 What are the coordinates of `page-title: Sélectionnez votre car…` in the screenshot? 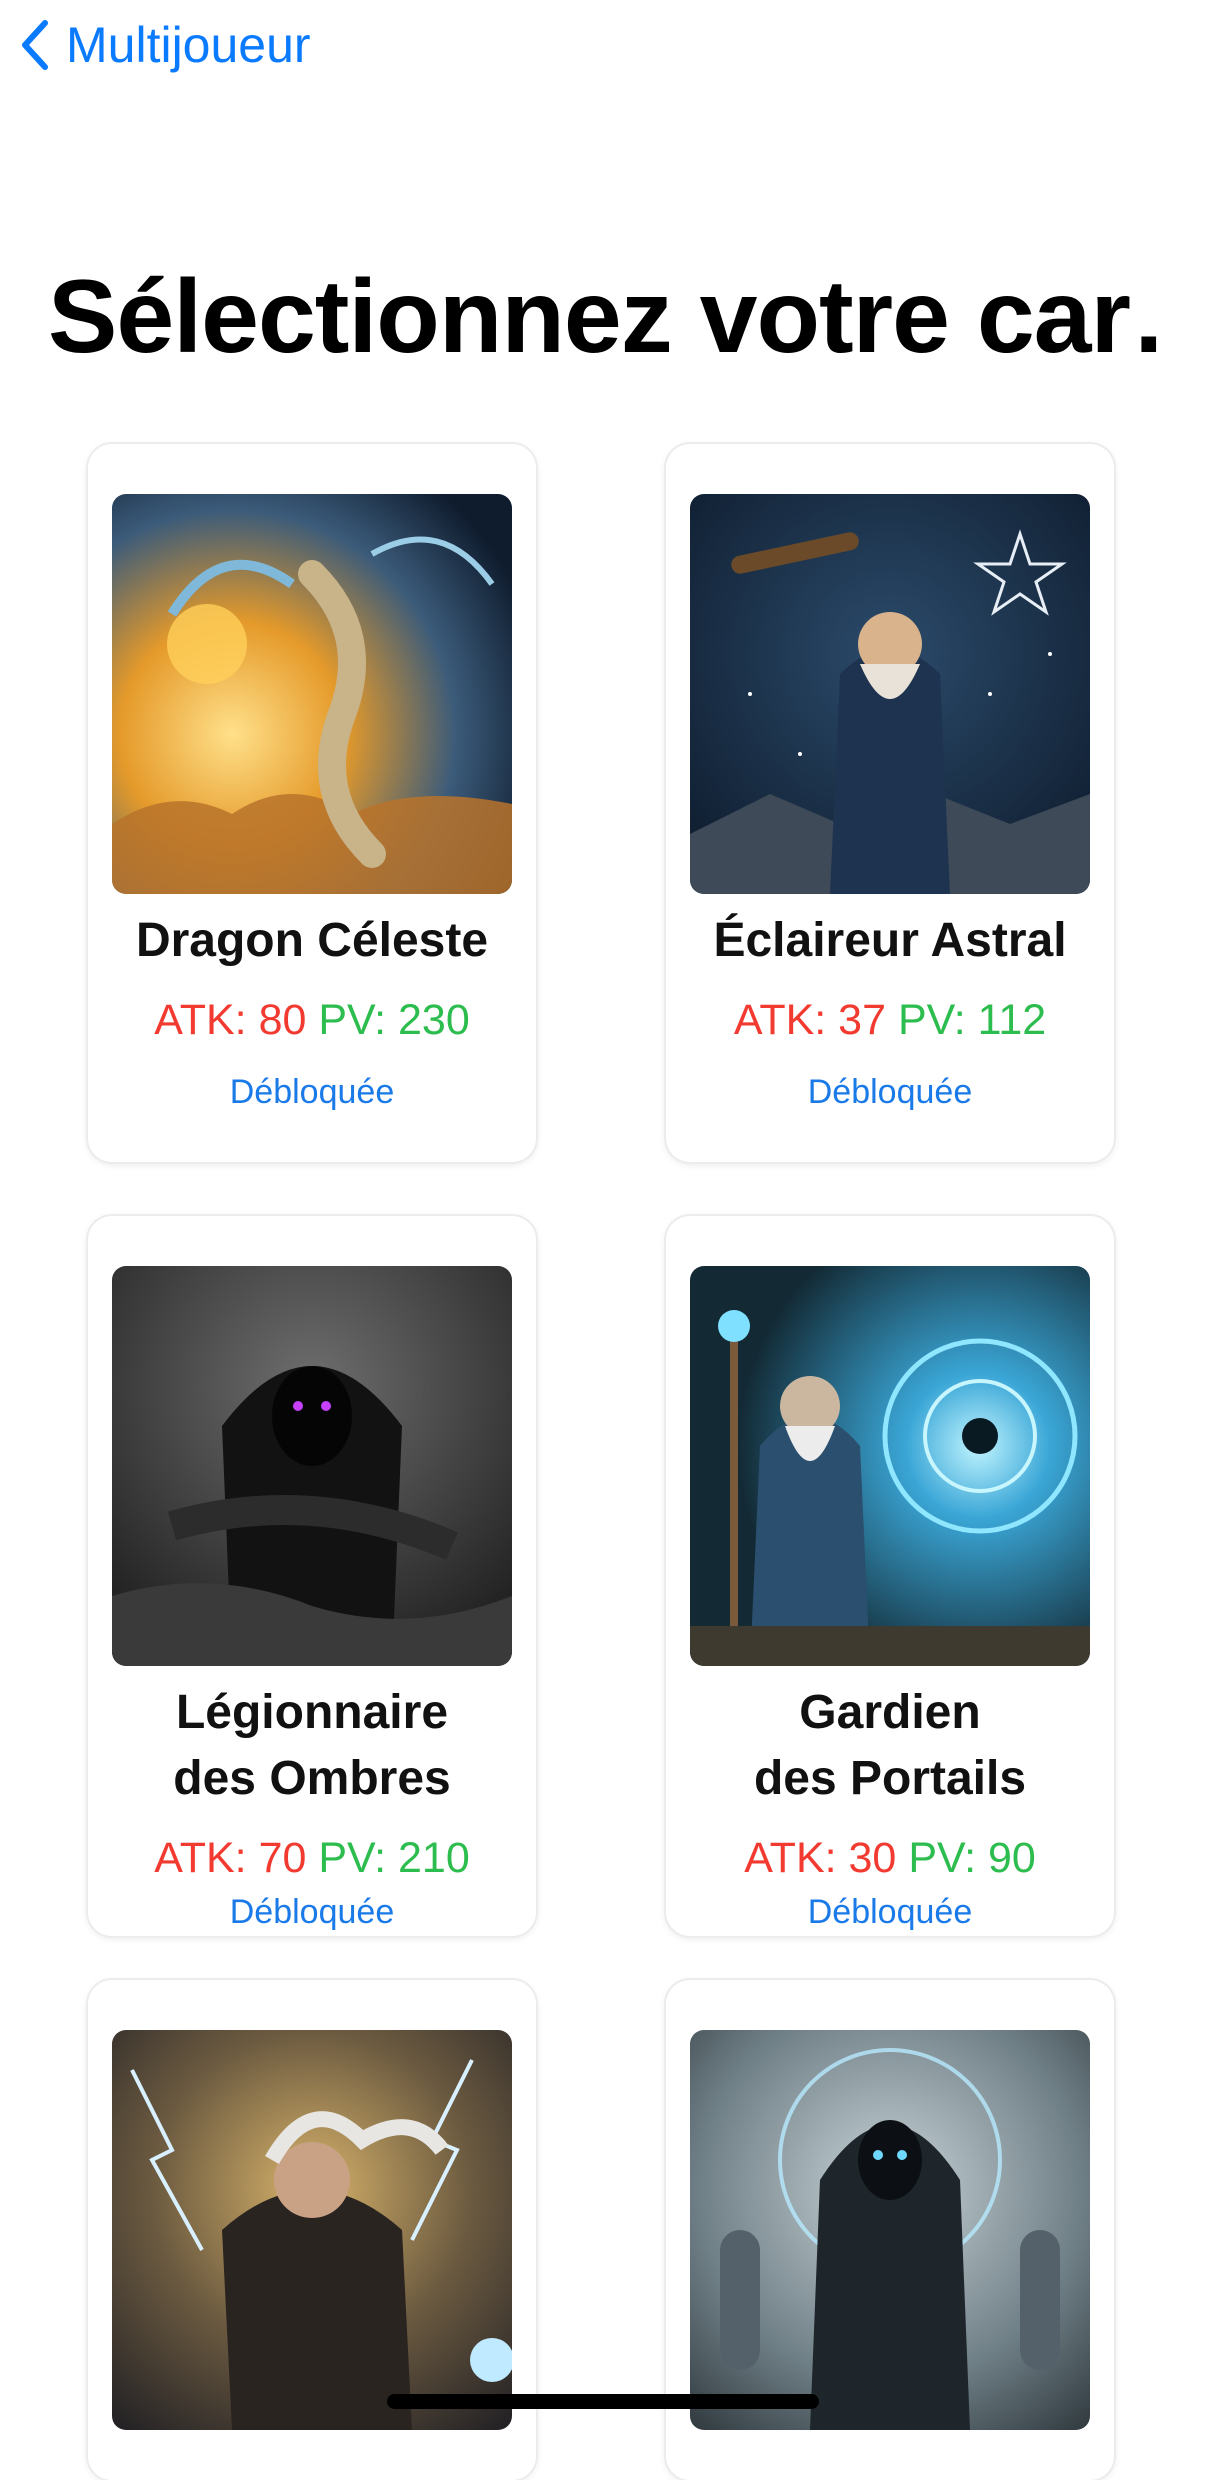 It's located at (608, 317).